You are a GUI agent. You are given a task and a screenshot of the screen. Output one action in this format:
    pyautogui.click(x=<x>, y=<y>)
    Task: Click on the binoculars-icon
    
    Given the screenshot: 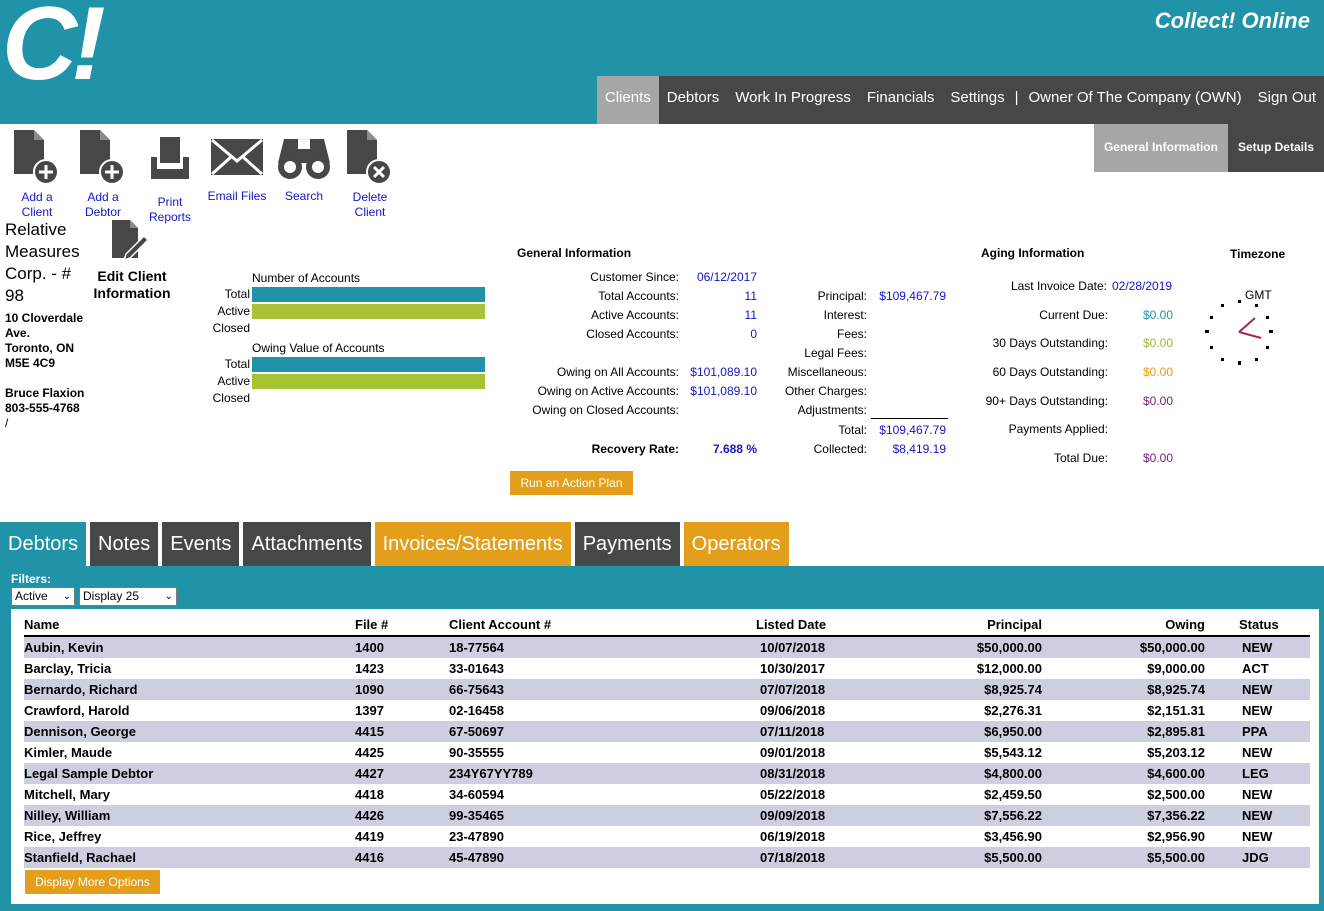 What is the action you would take?
    pyautogui.click(x=304, y=159)
    